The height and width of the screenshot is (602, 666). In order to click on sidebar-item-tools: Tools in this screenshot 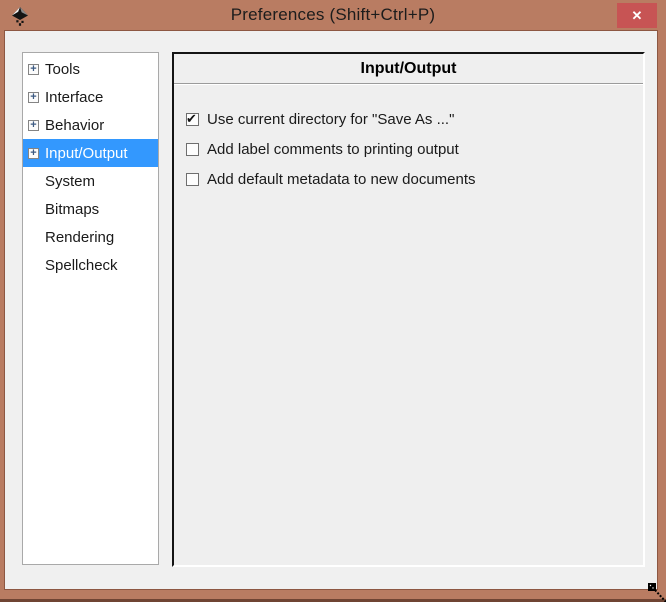, I will do `click(90, 69)`.